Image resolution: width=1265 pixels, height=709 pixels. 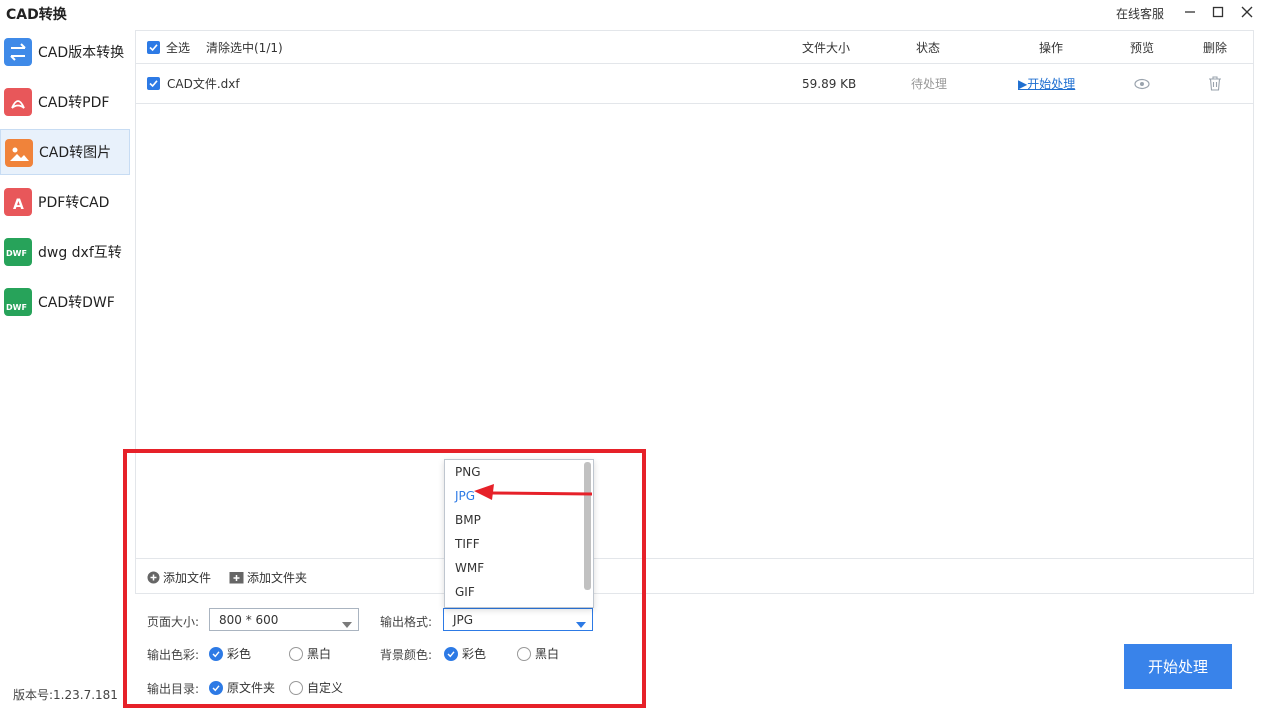 I want to click on row-checkbox: CAD文件.dxf, so click(x=193, y=83).